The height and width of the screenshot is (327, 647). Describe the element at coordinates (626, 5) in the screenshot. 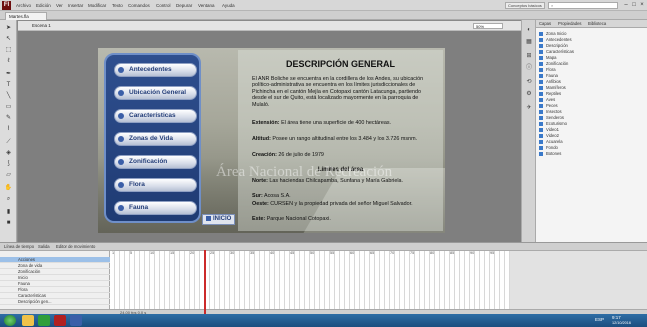

I see `minimize-icon: –` at that location.